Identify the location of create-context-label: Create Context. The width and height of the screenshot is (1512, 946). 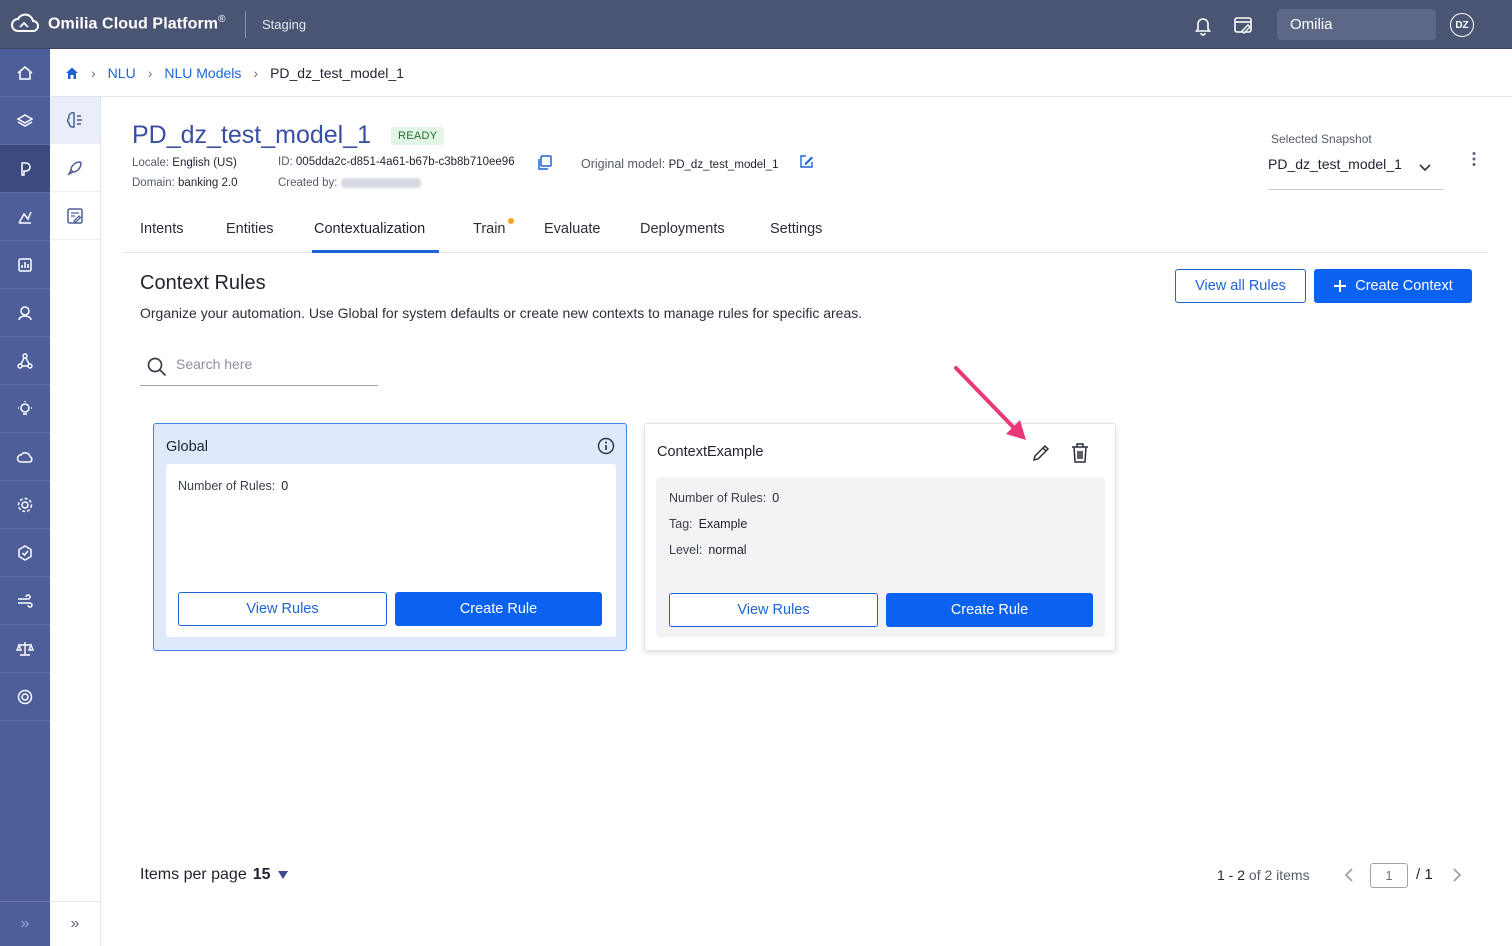
(1404, 286).